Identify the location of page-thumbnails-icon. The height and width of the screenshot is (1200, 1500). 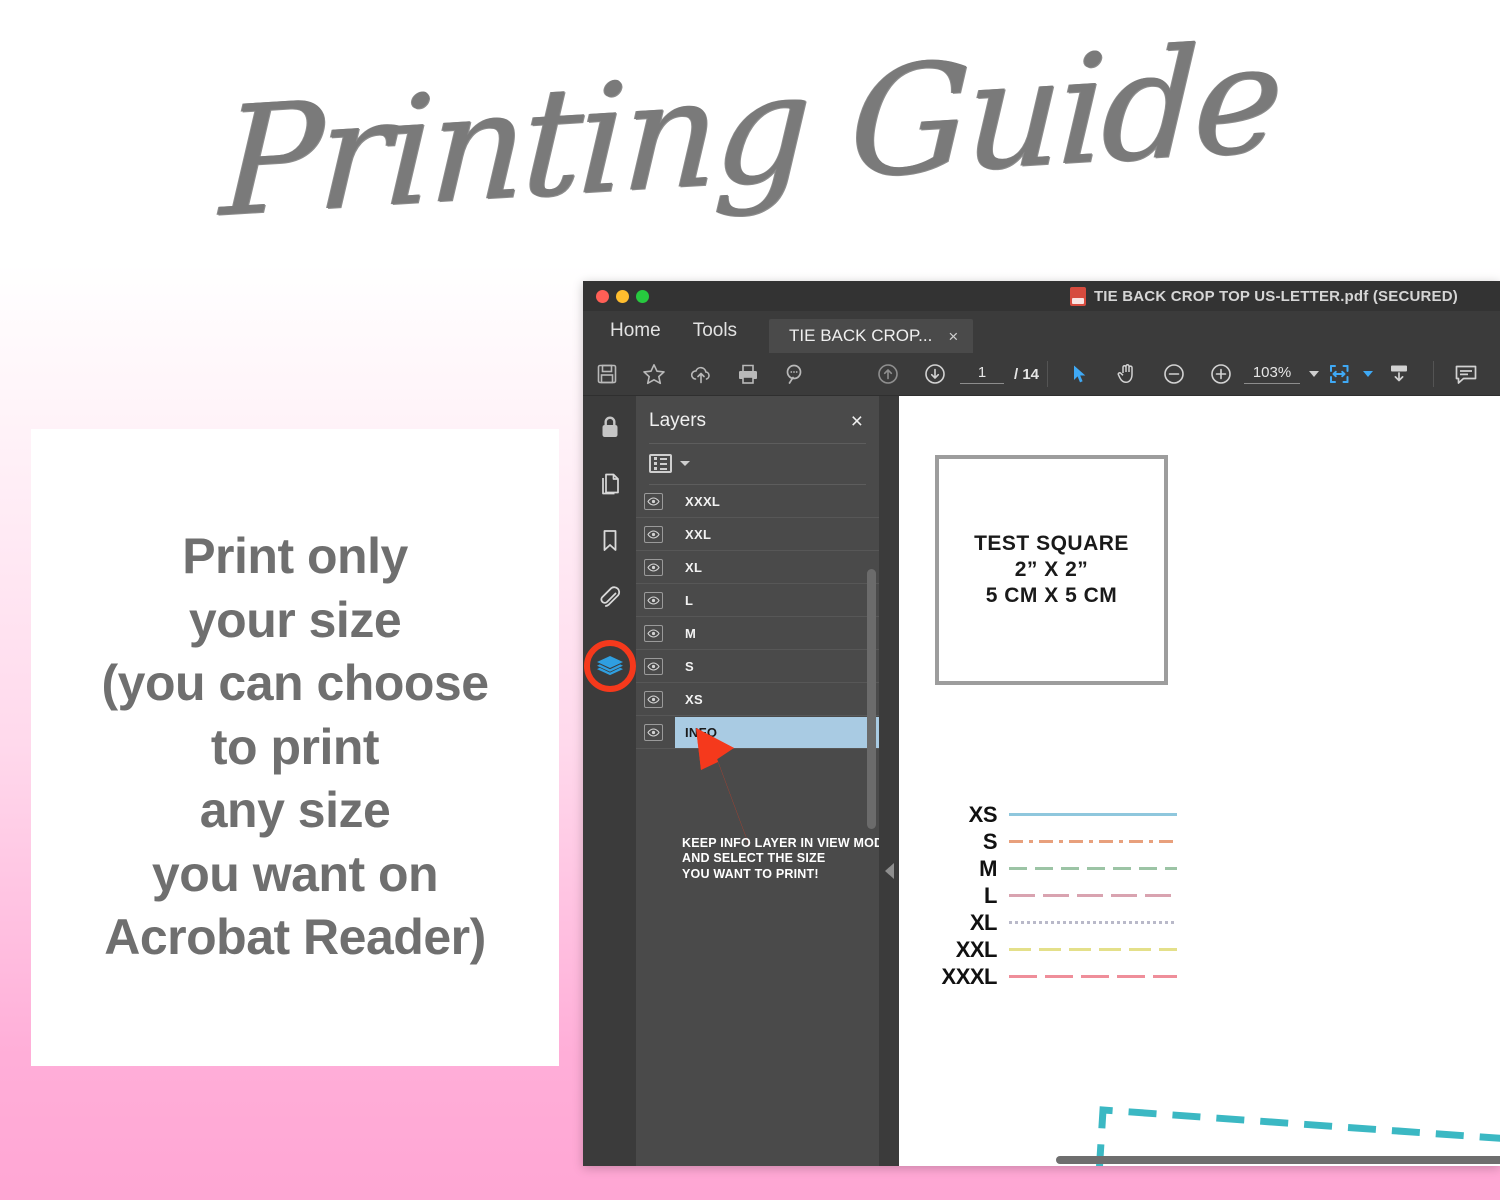
(610, 484).